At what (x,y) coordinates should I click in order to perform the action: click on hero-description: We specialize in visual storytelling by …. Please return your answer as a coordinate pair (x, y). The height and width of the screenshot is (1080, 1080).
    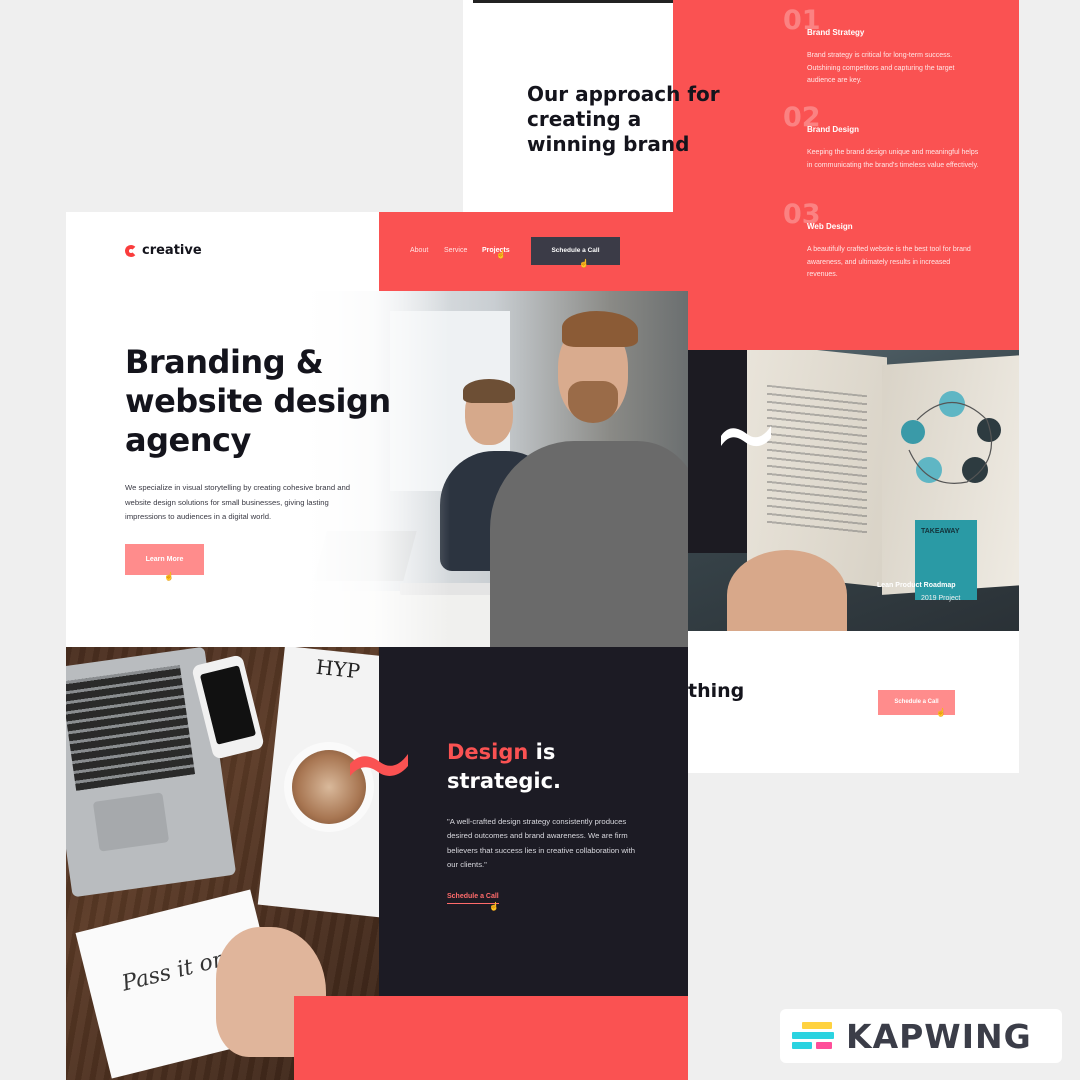
    Looking at the image, I should click on (238, 502).